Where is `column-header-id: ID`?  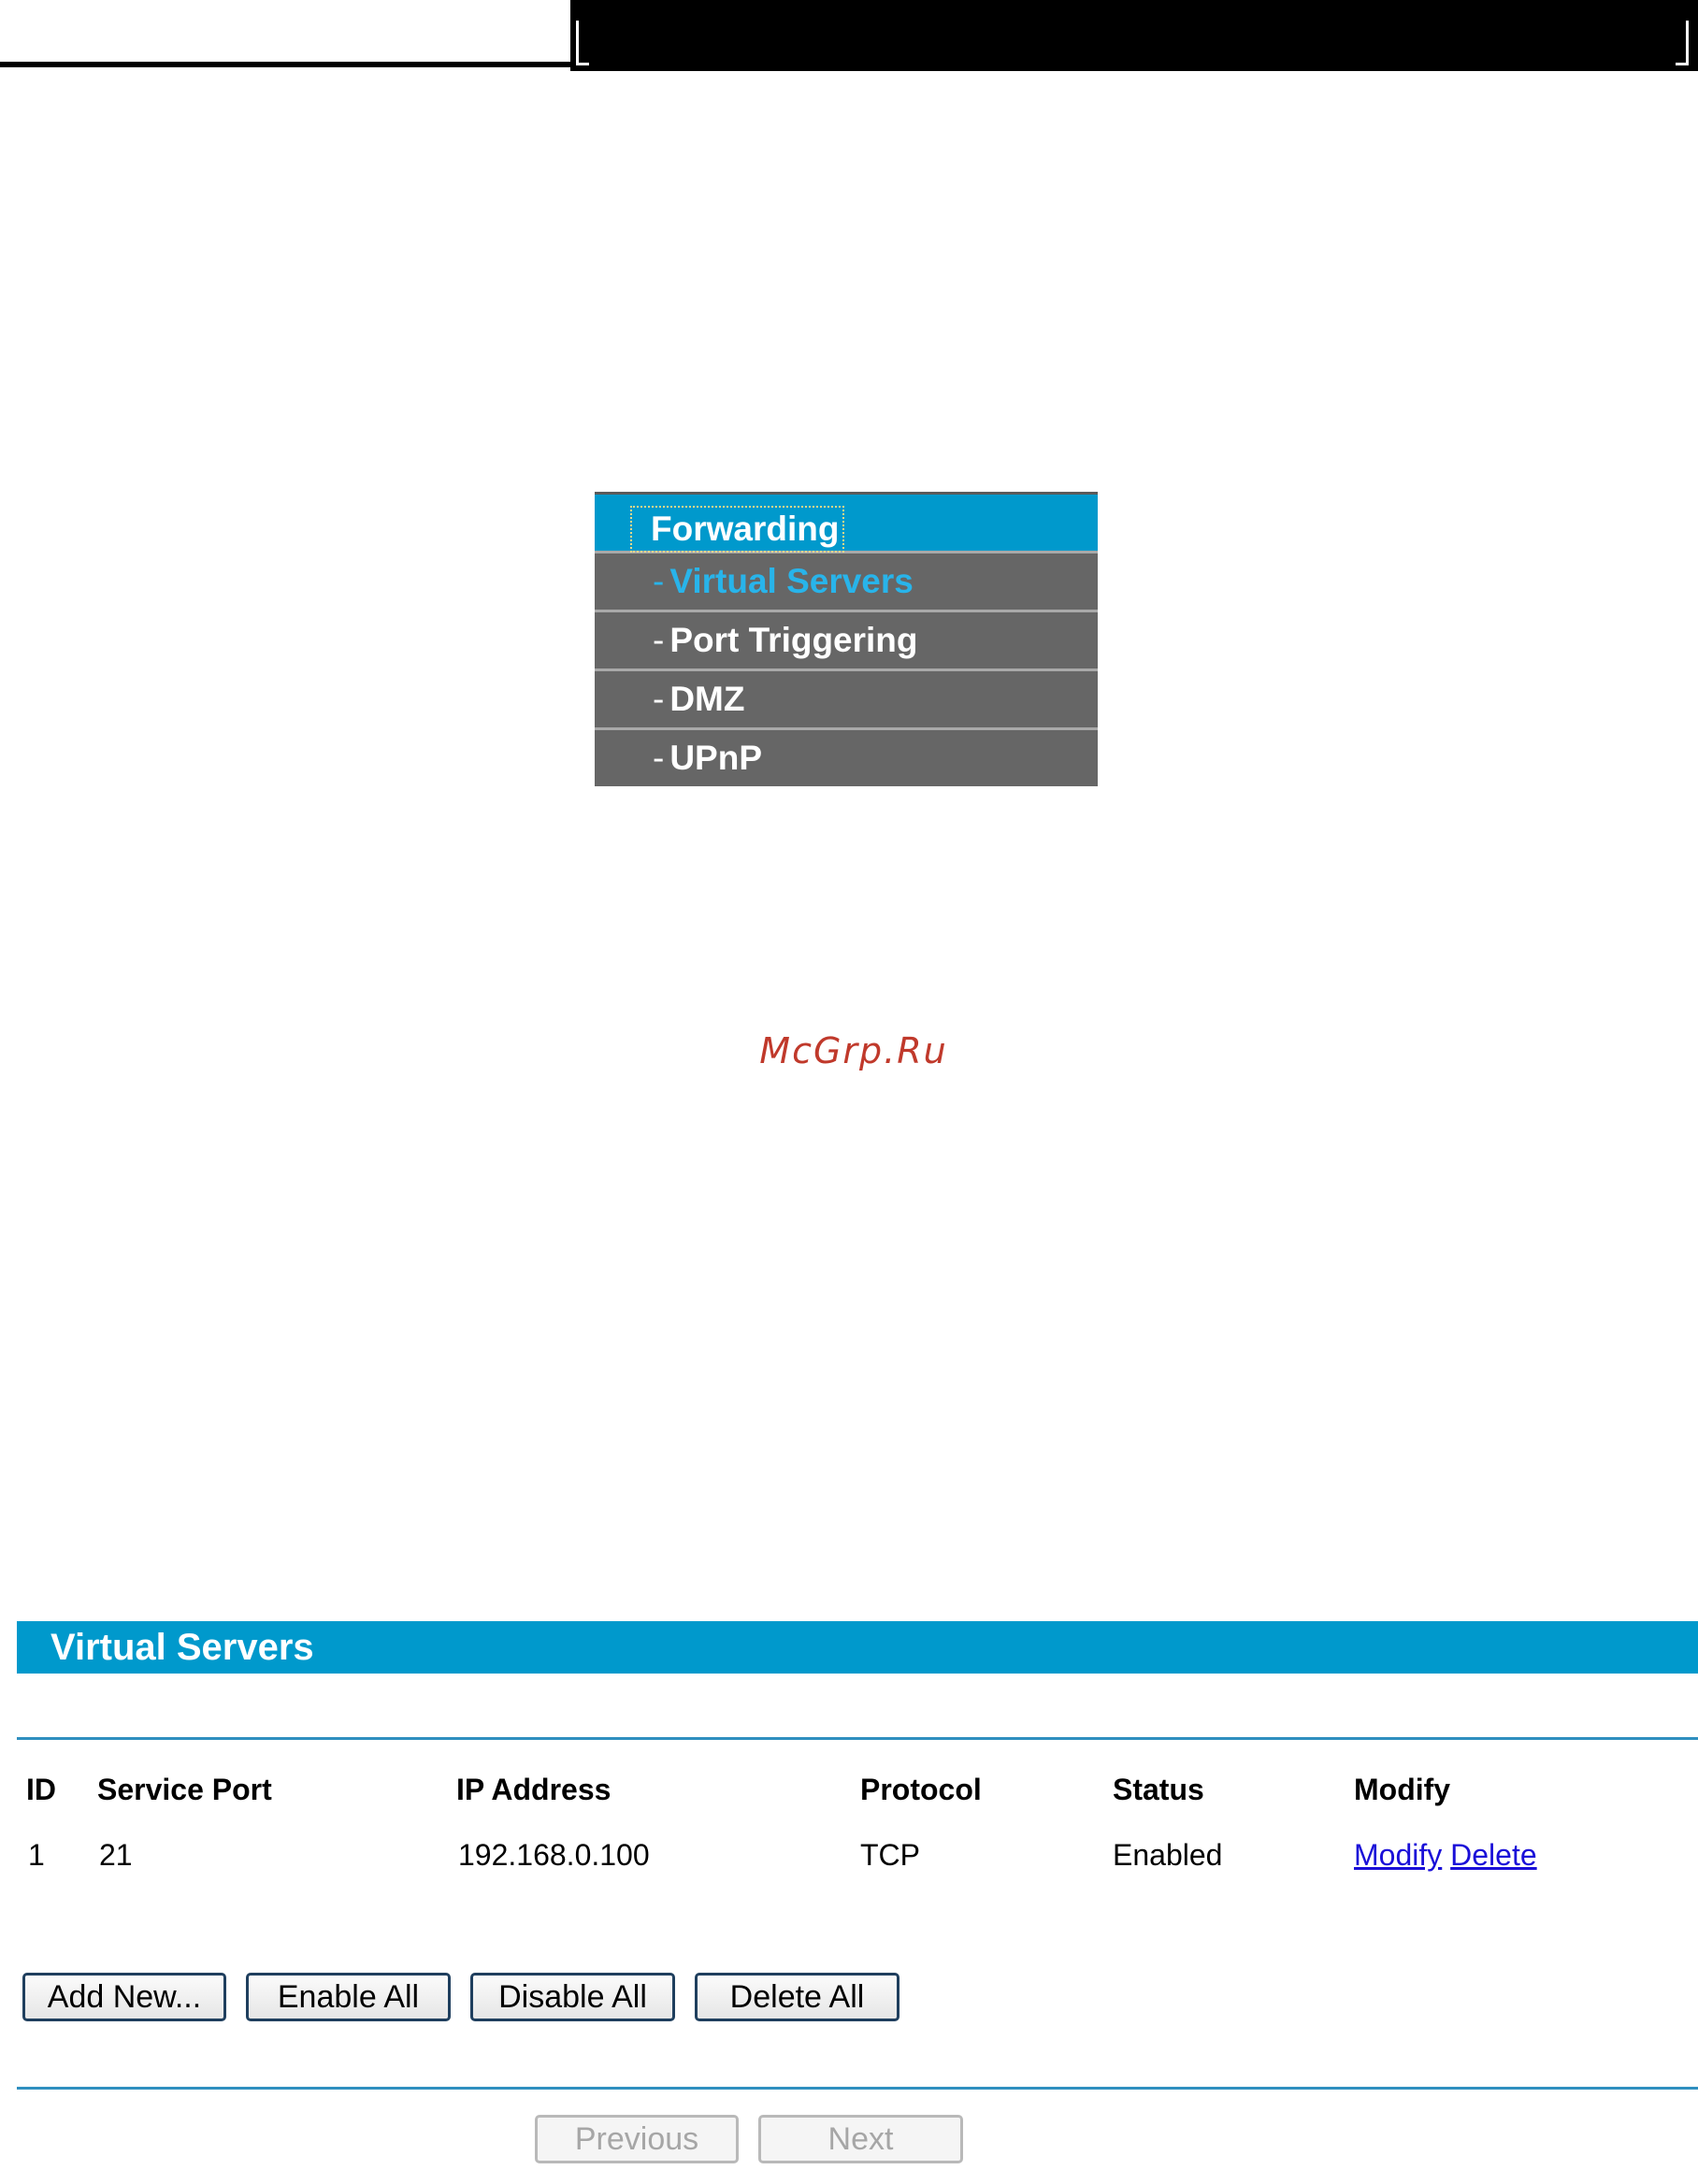 column-header-id: ID is located at coordinates (41, 1789).